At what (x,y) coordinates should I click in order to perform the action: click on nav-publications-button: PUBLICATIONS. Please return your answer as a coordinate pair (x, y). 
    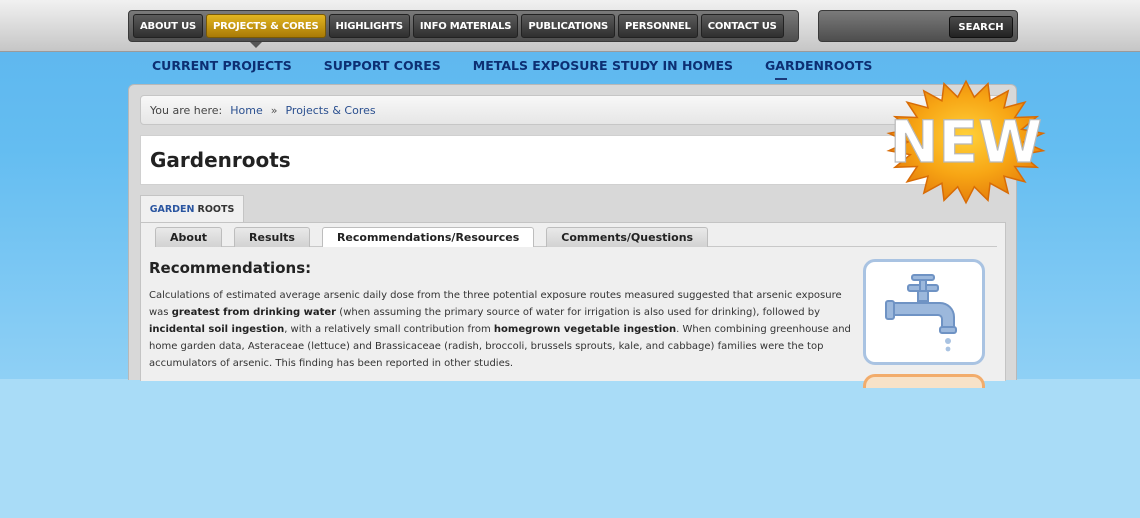
    Looking at the image, I should click on (568, 26).